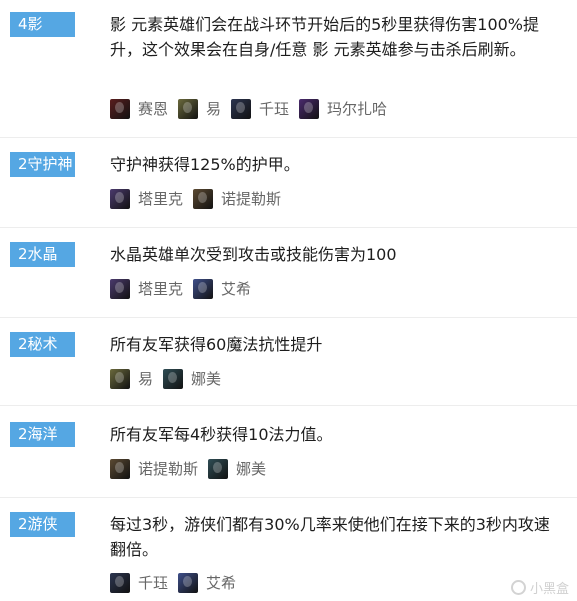 This screenshot has height=601, width=577. What do you see at coordinates (205, 164) in the screenshot?
I see `synergy-description: 守护神获得125%的护甲。` at bounding box center [205, 164].